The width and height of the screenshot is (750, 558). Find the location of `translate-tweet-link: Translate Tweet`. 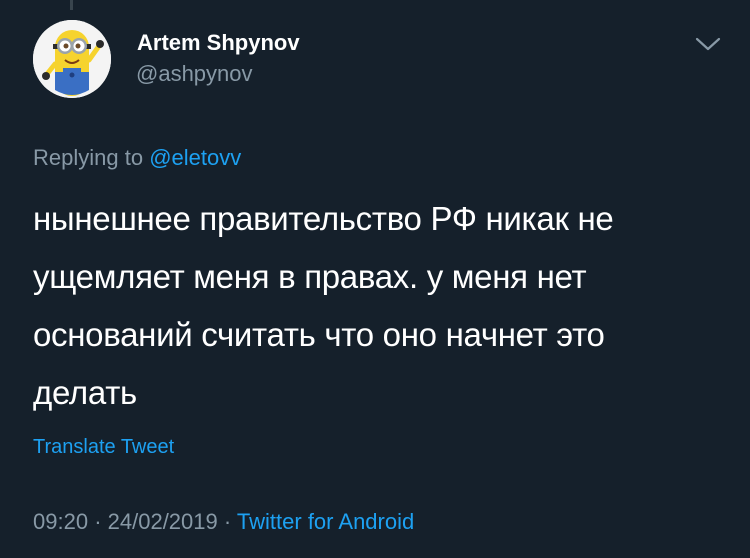

translate-tweet-link: Translate Tweet is located at coordinates (103, 447).